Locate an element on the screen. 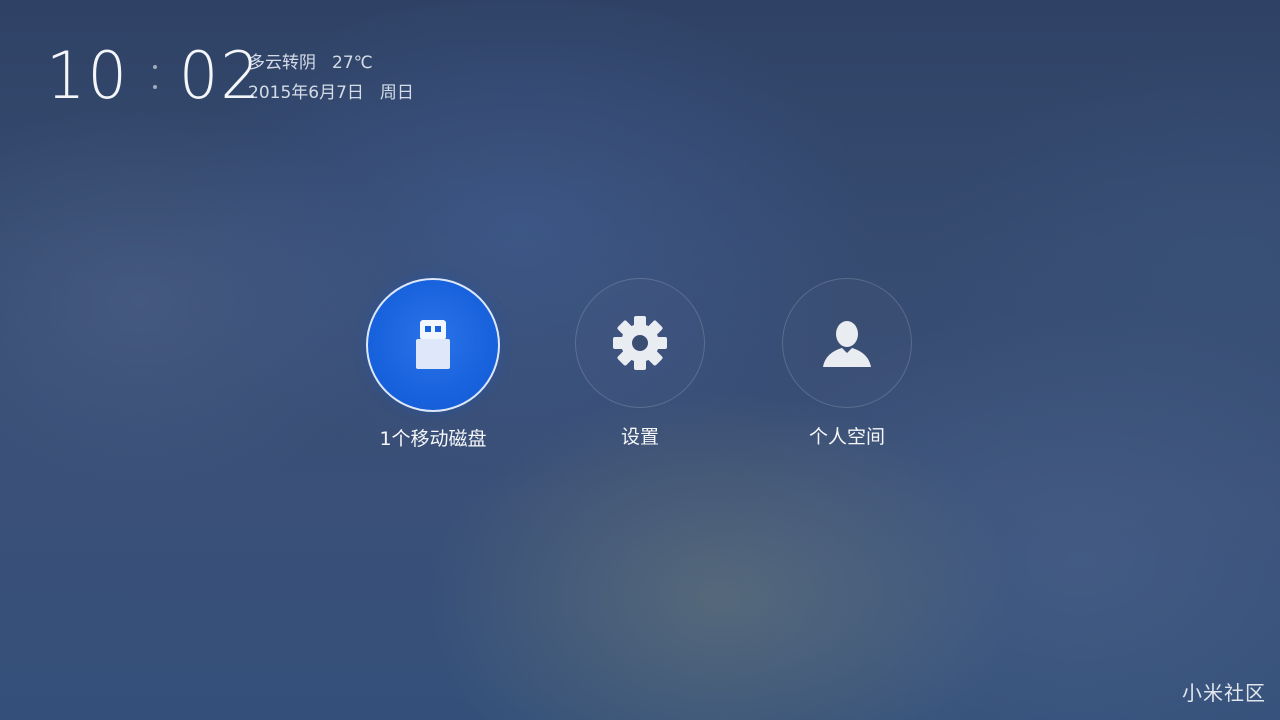  weather-condition: 多云转阴 is located at coordinates (282, 63).